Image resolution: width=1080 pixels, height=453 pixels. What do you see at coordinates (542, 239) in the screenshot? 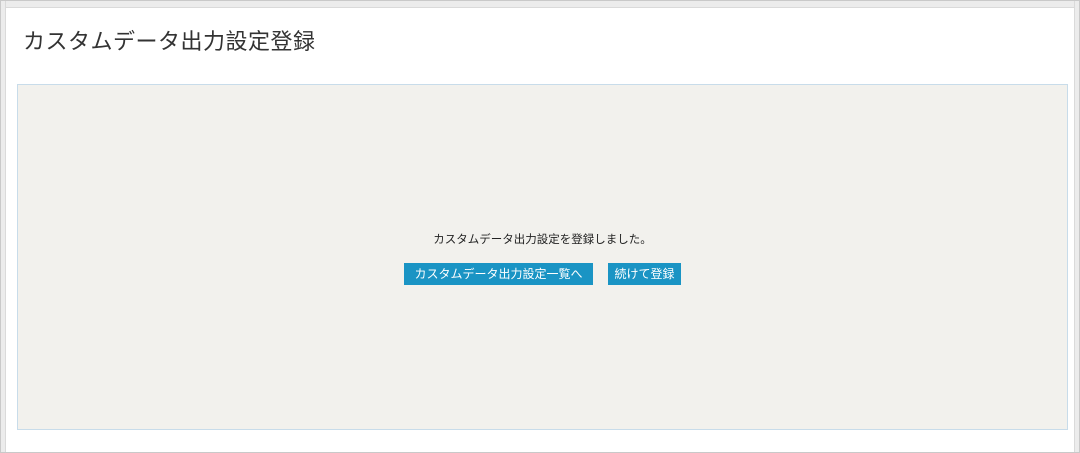
I see `success-message: カスタムデータ出力設定を登録しました。` at bounding box center [542, 239].